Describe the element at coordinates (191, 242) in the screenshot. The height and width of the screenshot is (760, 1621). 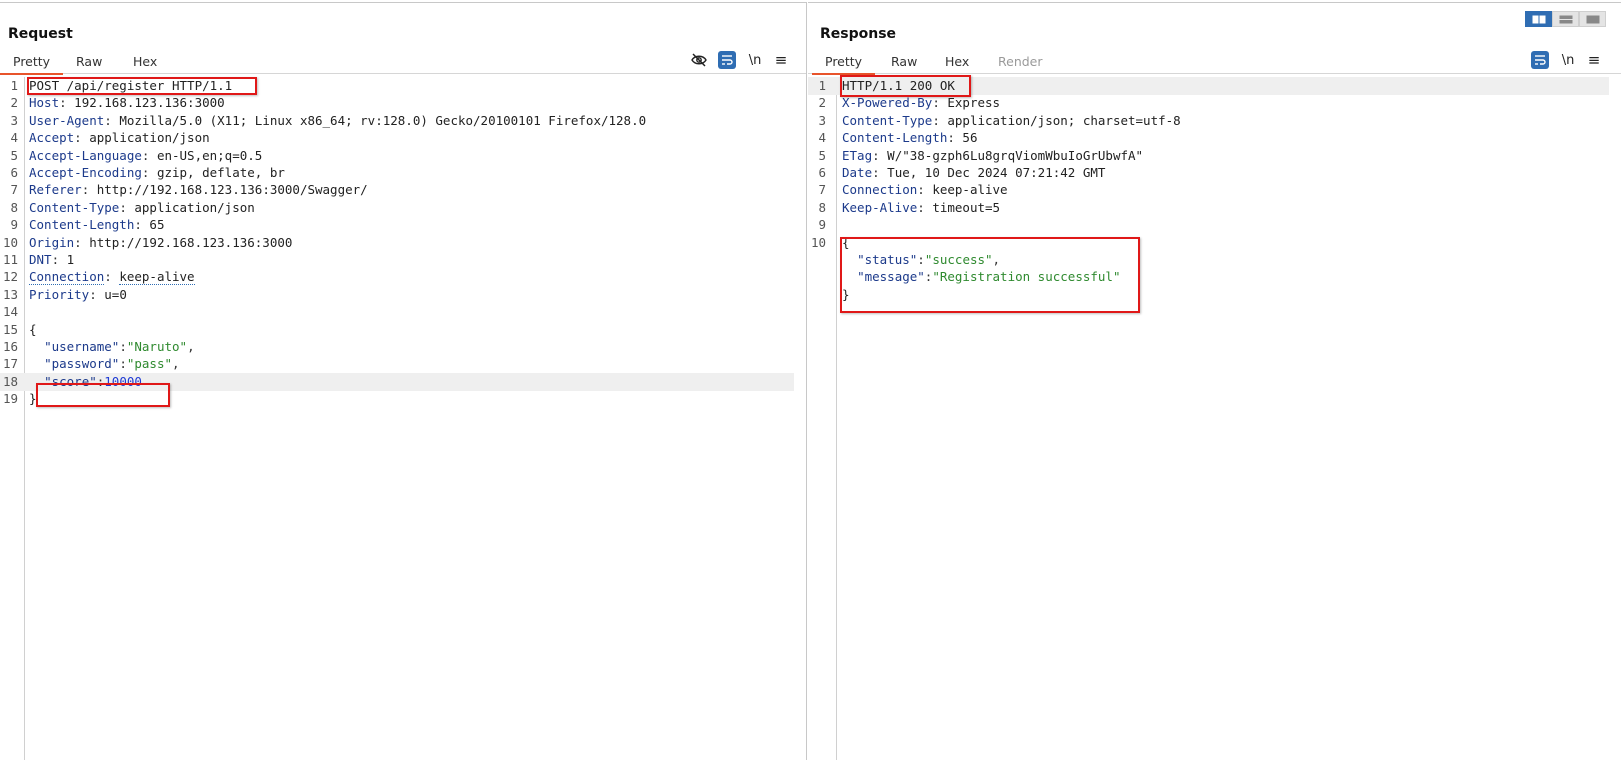
I see `header-value: http://192.168.123.136:3000` at that location.